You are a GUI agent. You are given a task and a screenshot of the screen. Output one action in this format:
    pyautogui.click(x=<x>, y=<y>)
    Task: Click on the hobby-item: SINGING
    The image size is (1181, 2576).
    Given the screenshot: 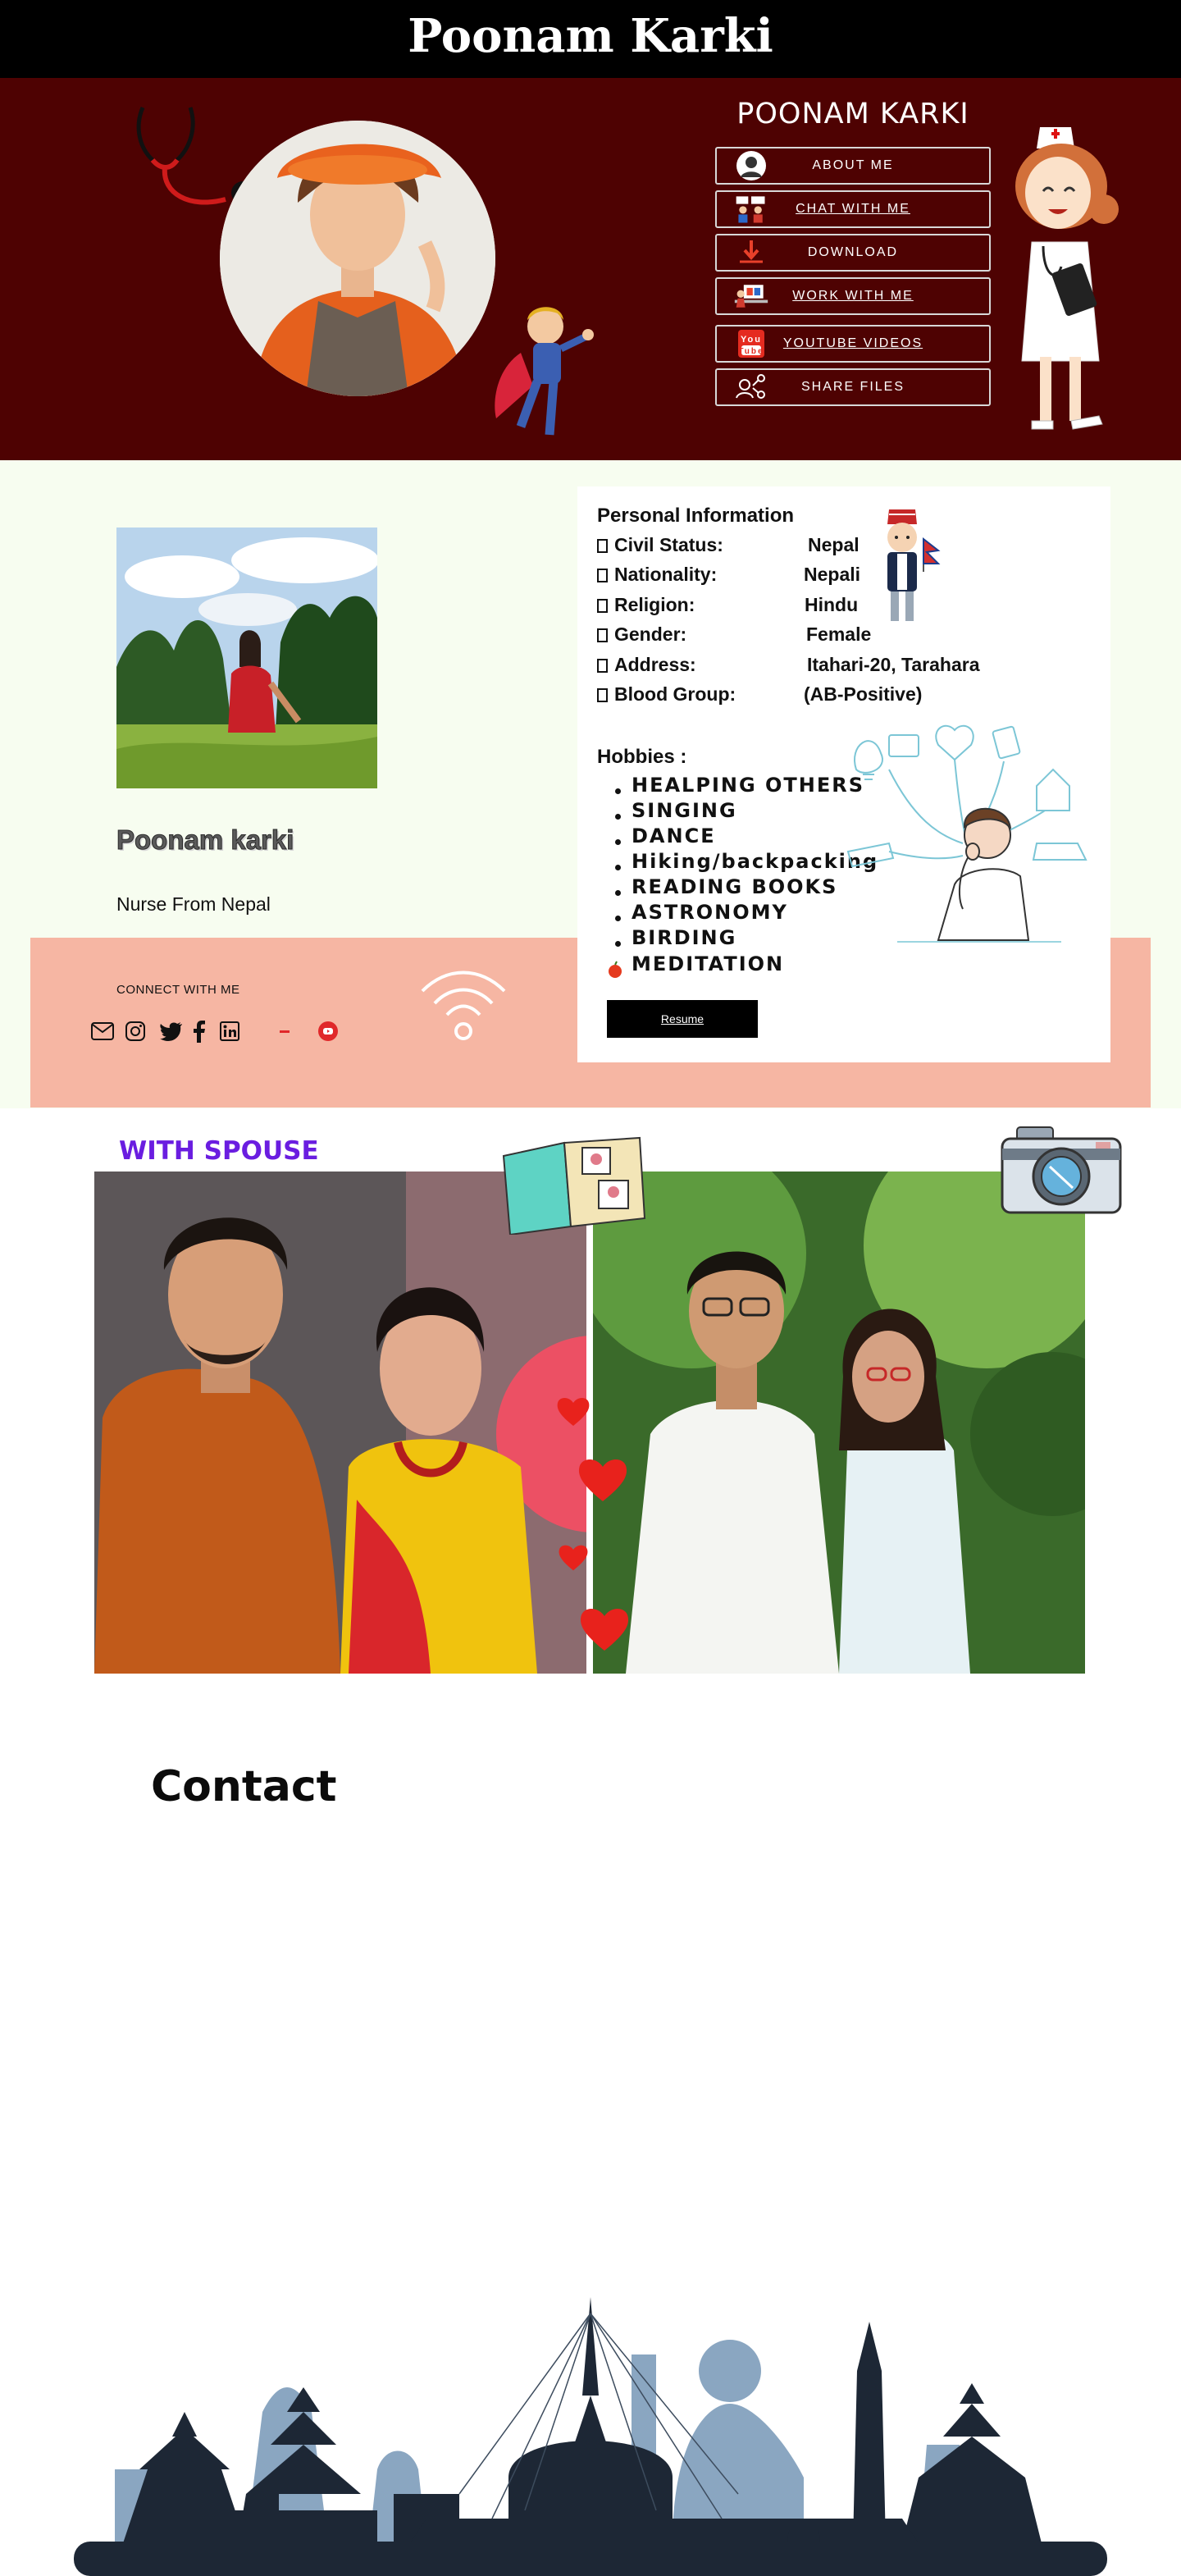 What is the action you would take?
    pyautogui.click(x=684, y=810)
    